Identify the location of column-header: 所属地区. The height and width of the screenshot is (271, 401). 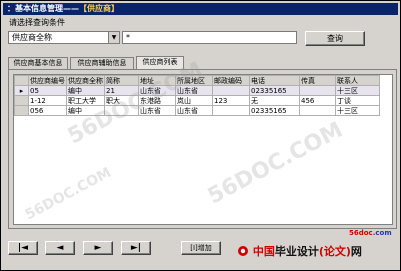
(194, 80).